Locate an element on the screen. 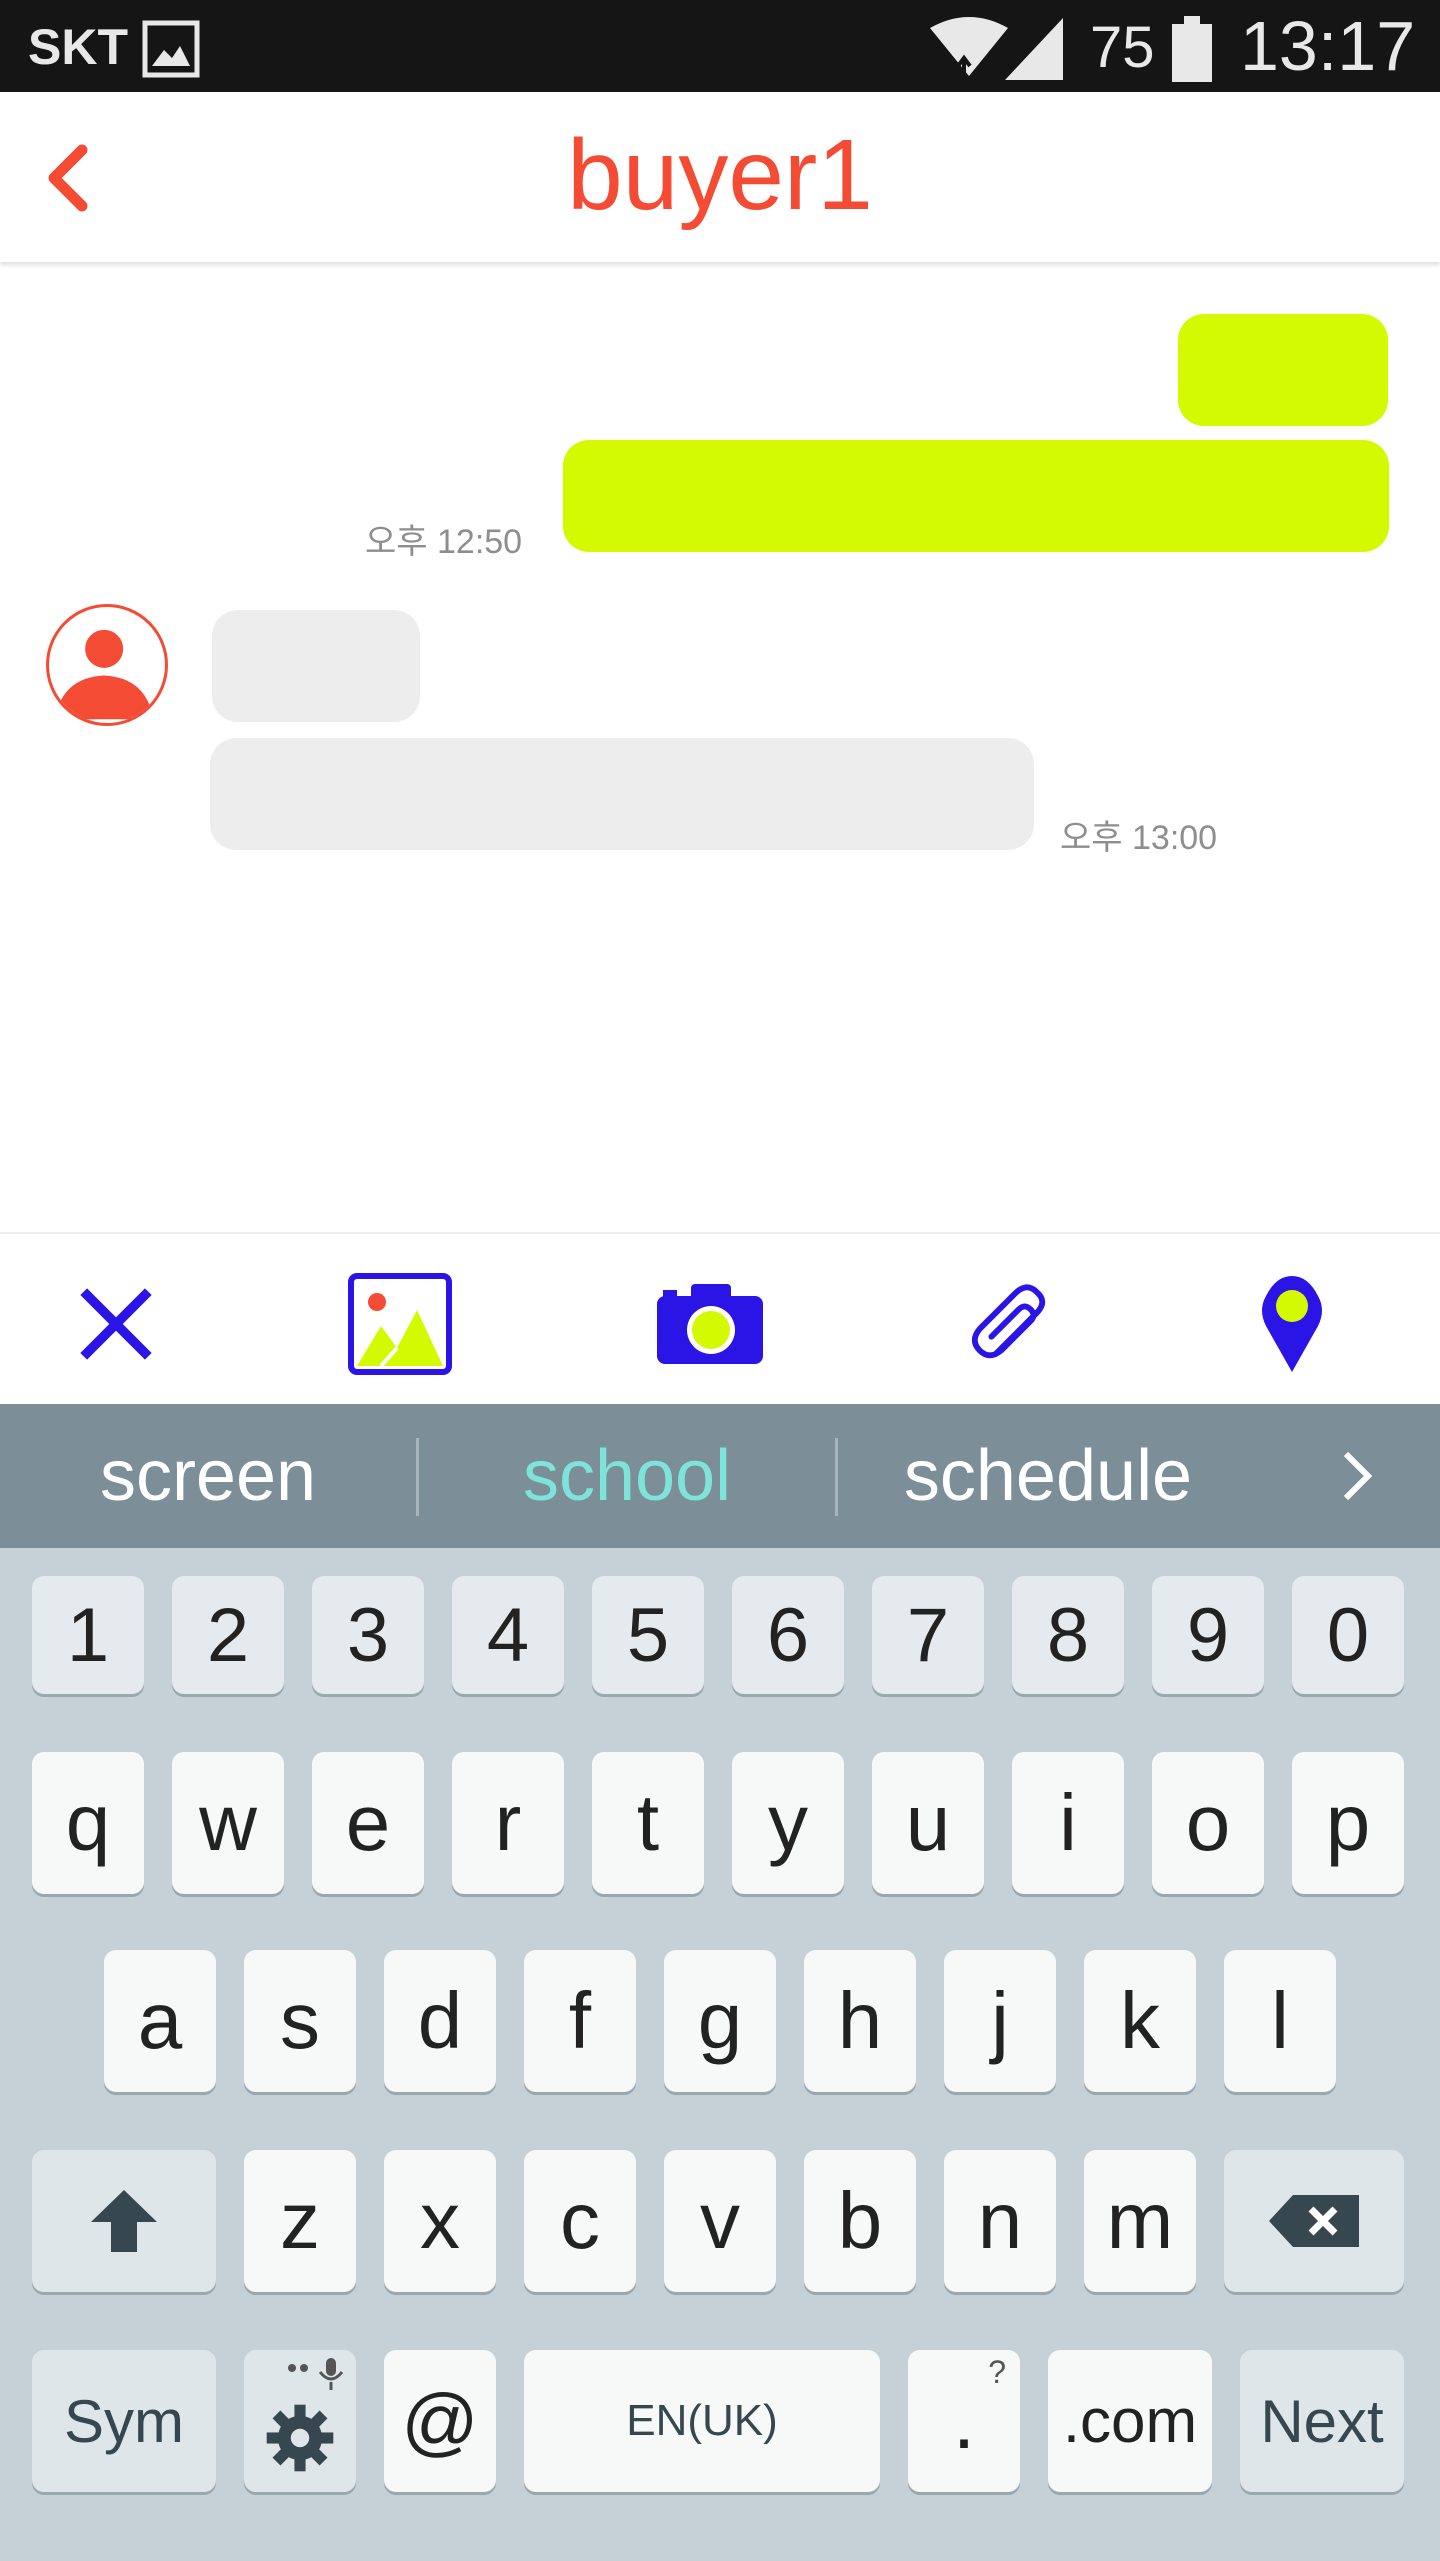 Image resolution: width=1440 pixels, height=2561 pixels. gallery-icon is located at coordinates (400, 1324).